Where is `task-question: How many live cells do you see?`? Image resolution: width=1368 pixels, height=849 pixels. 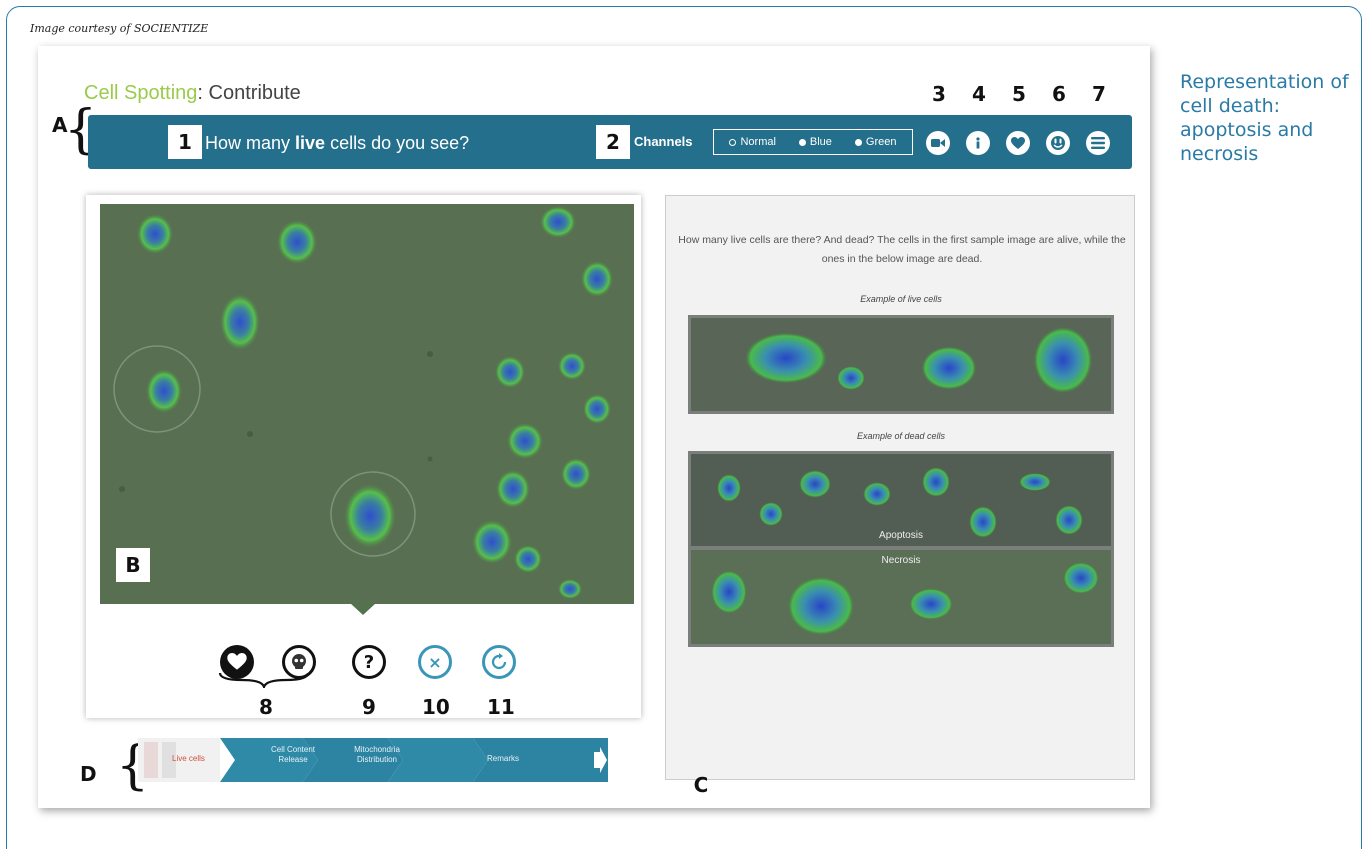
task-question: How many live cells do you see? is located at coordinates (337, 143).